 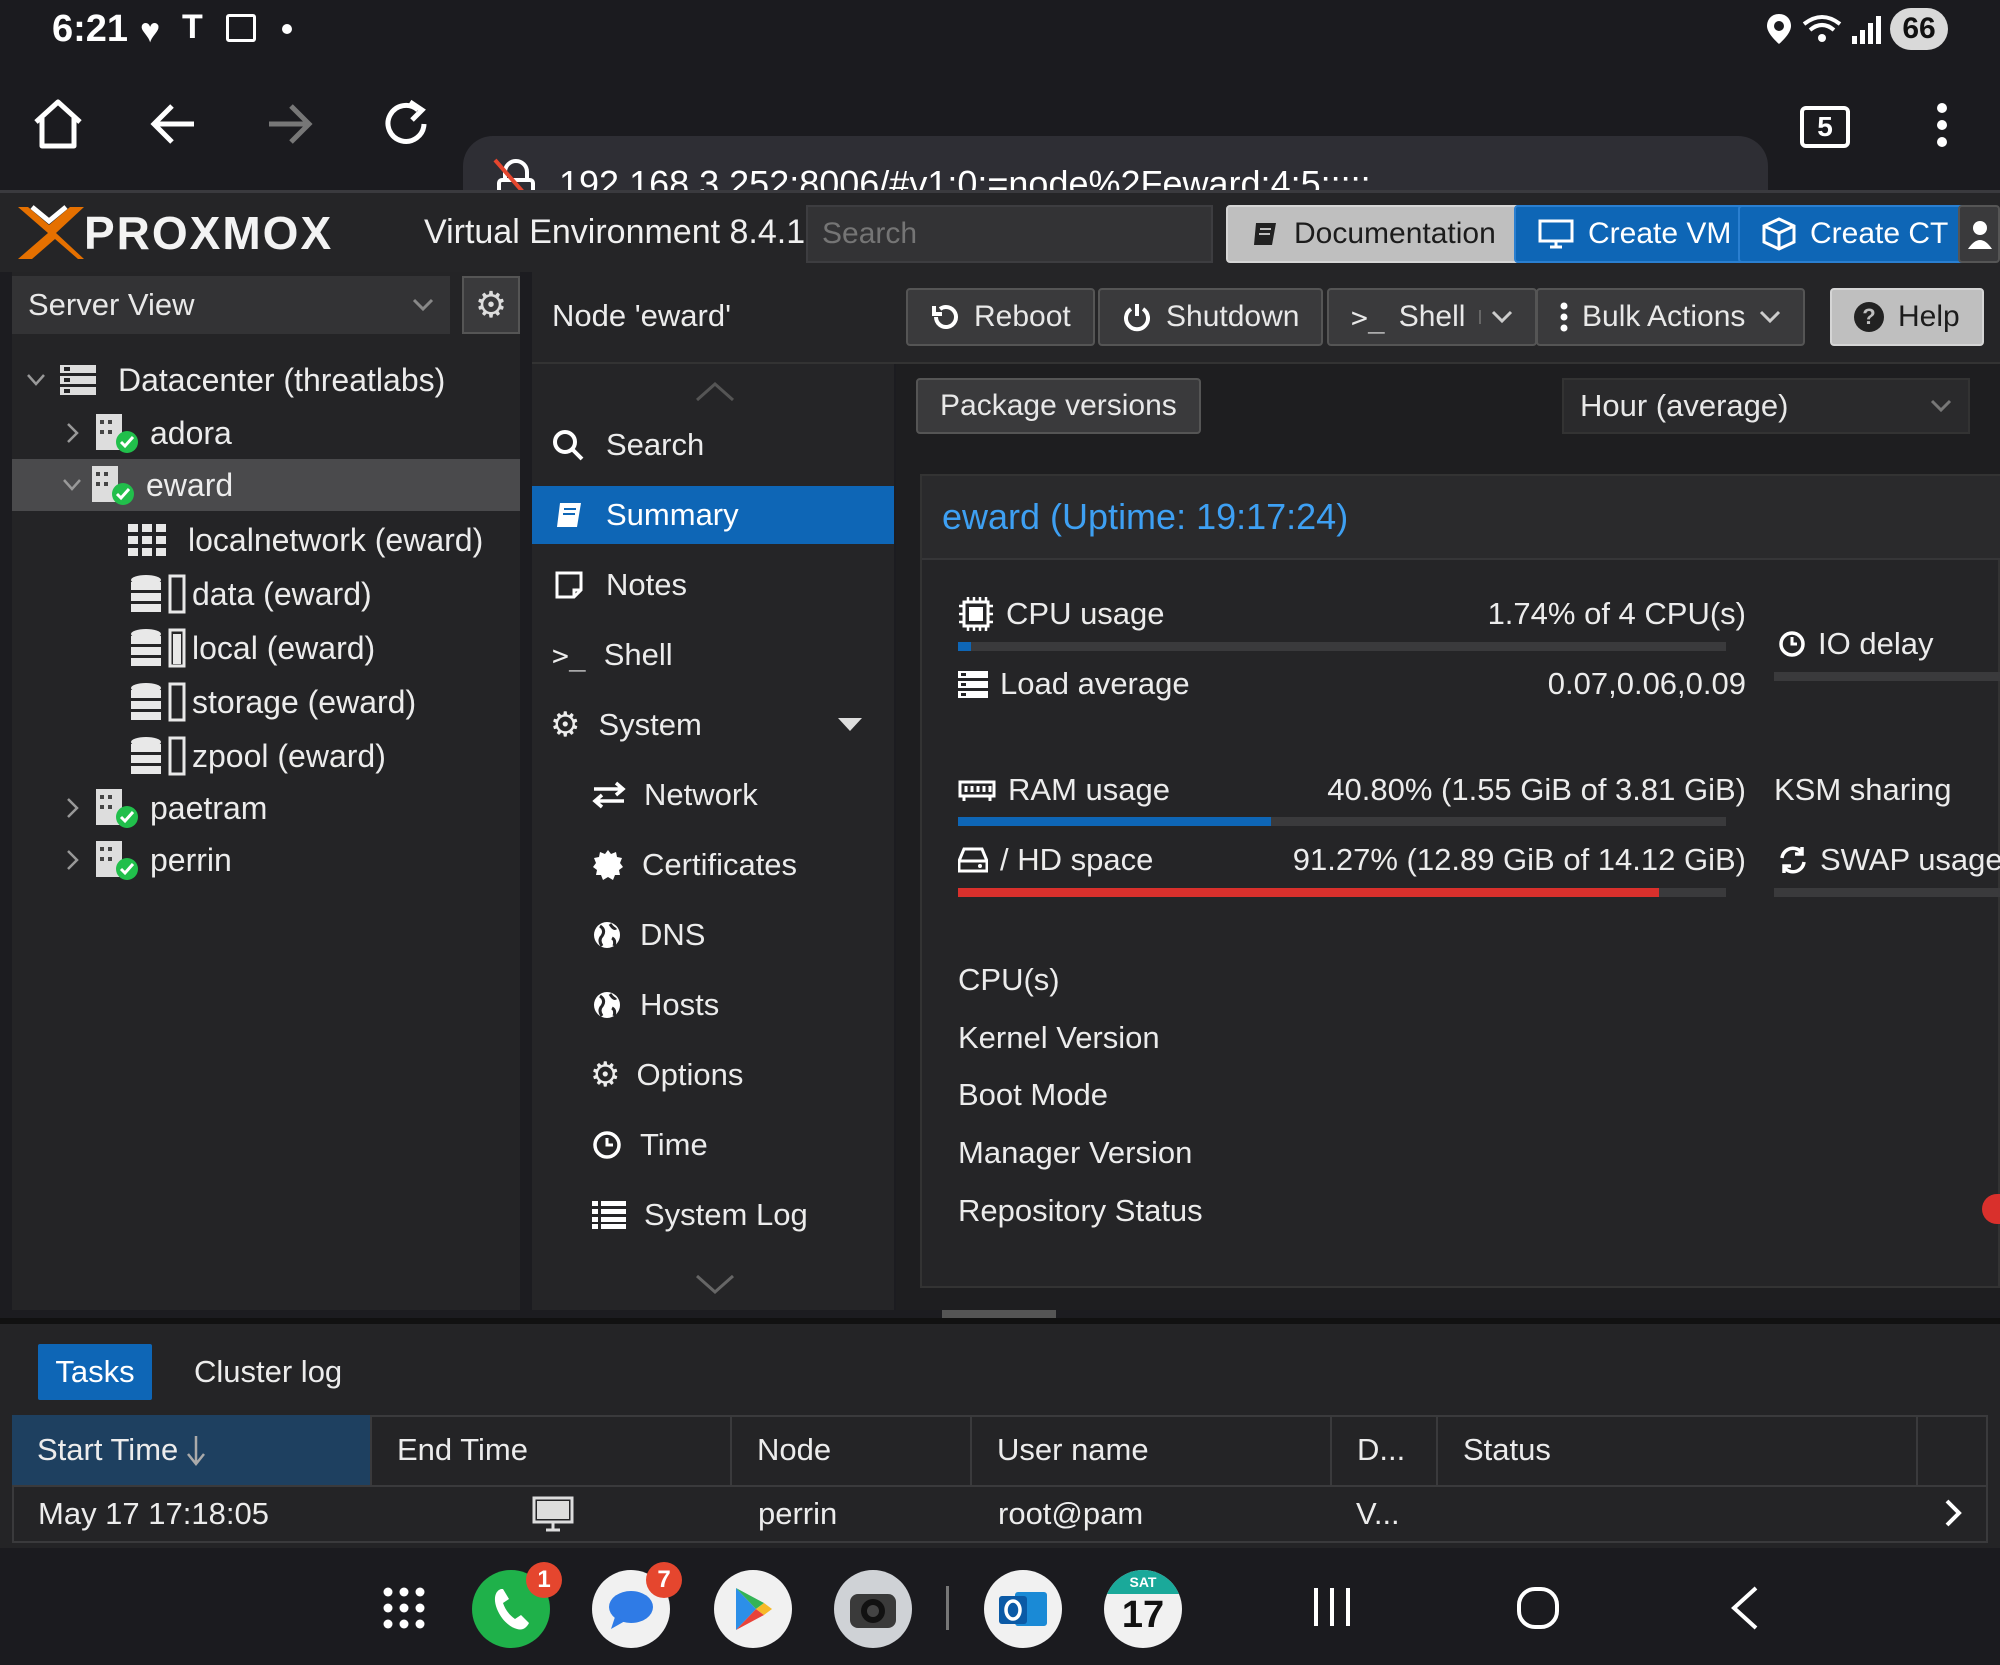 What do you see at coordinates (1152, 1450) in the screenshot?
I see `col-user-name: User name` at bounding box center [1152, 1450].